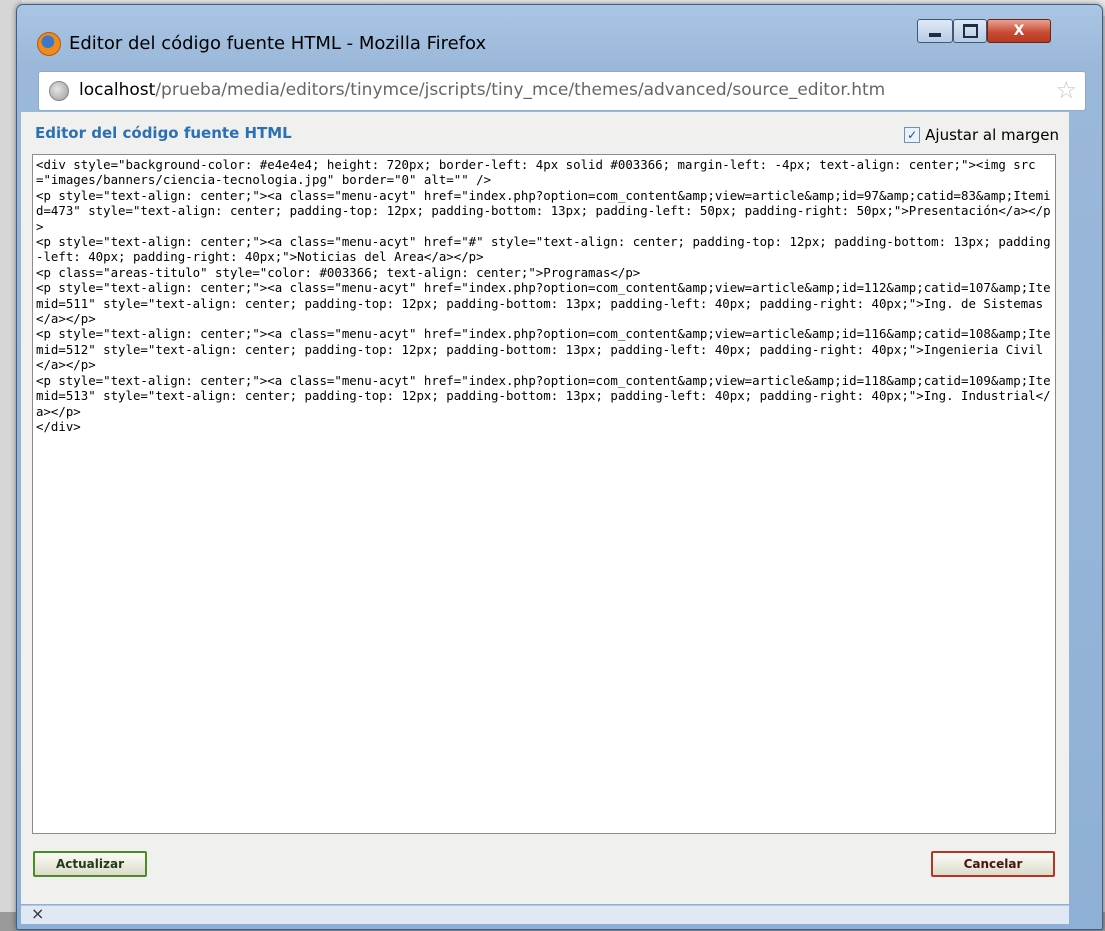 The height and width of the screenshot is (931, 1105). I want to click on globe-icon, so click(59, 91).